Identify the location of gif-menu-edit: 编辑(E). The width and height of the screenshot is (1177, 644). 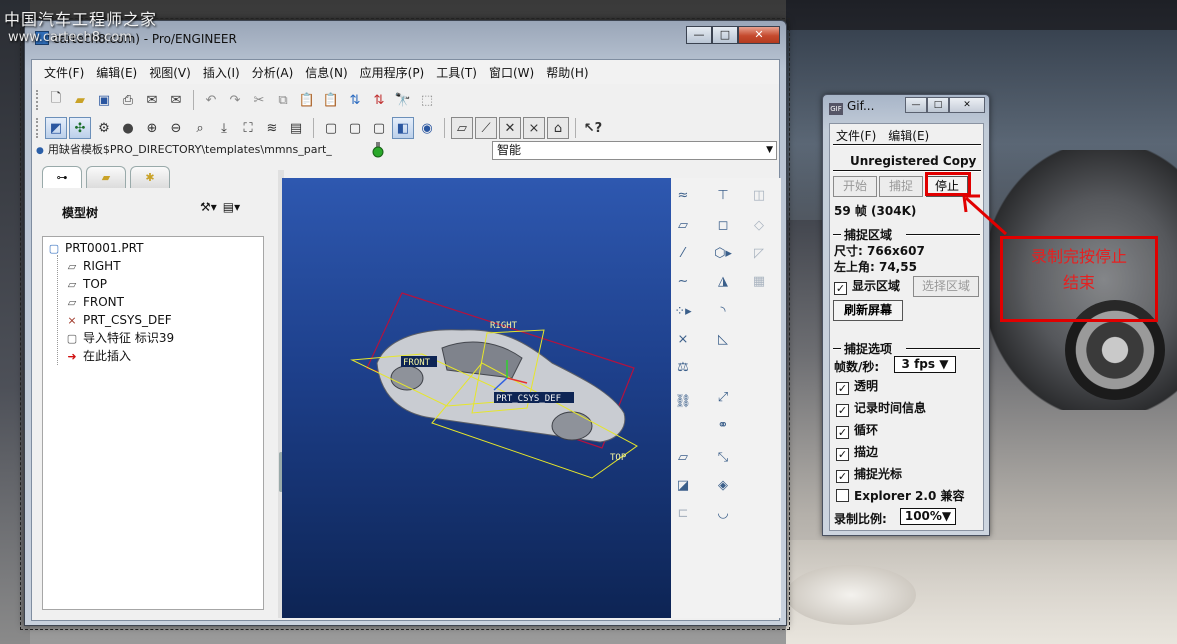
(908, 135).